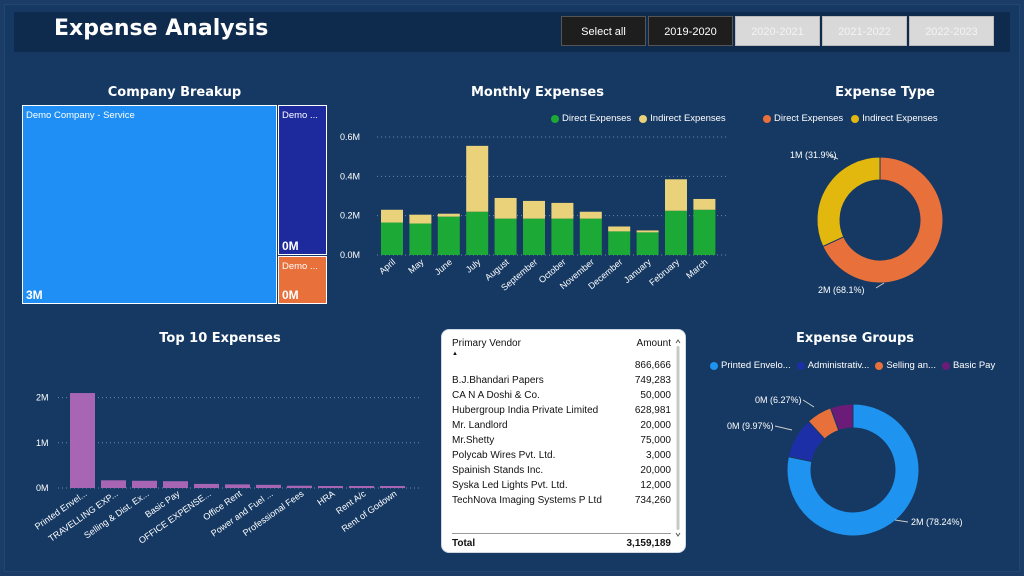  Describe the element at coordinates (678, 534) in the screenshot. I see `scroll-down-icon` at that location.